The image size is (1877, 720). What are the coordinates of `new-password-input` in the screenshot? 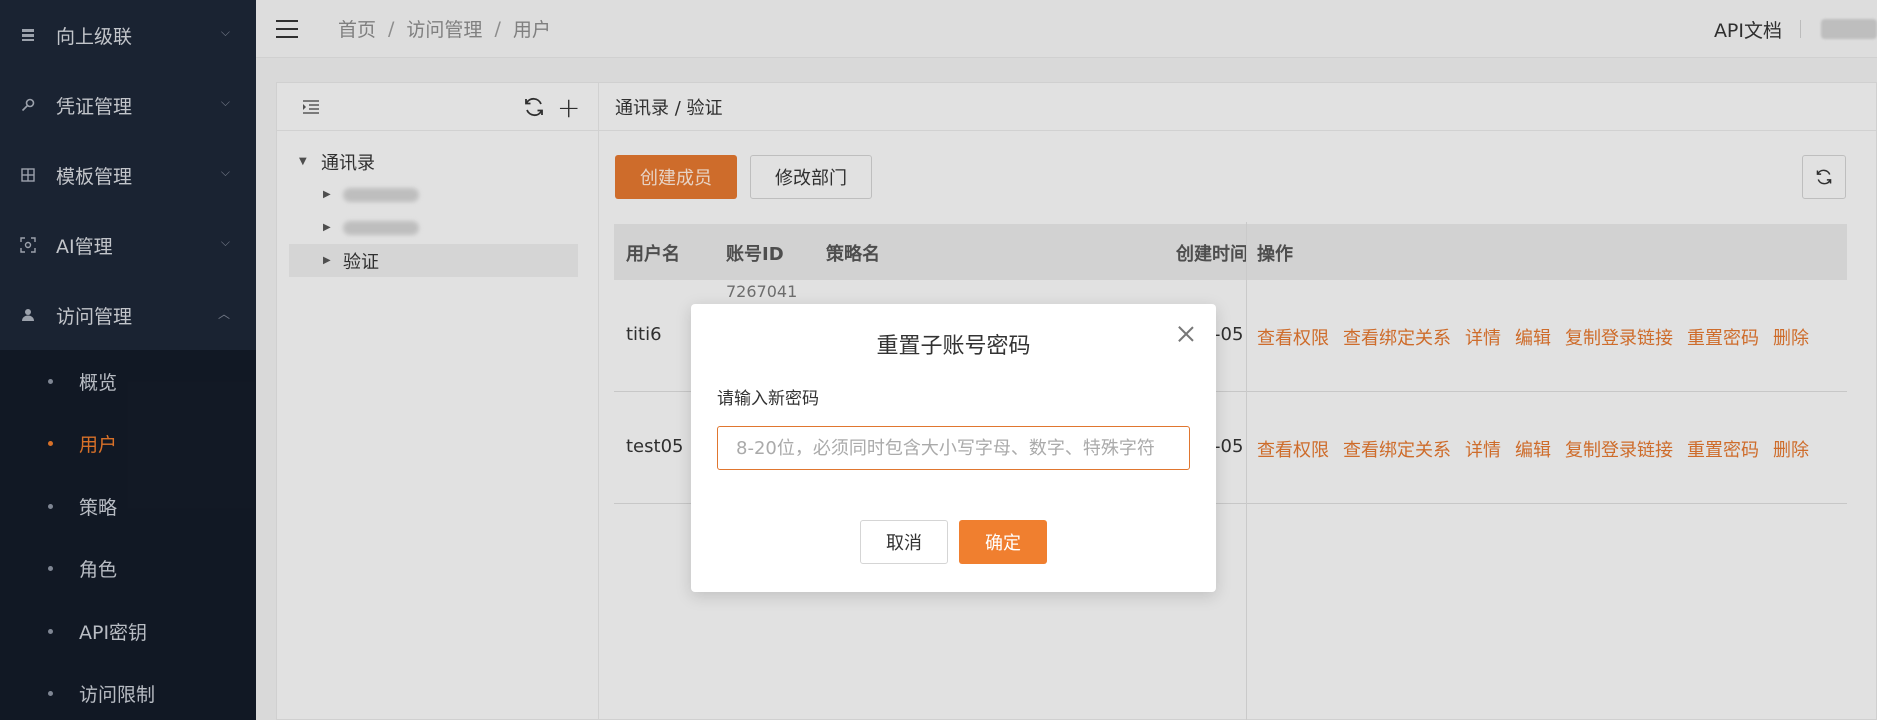 It's located at (953, 448).